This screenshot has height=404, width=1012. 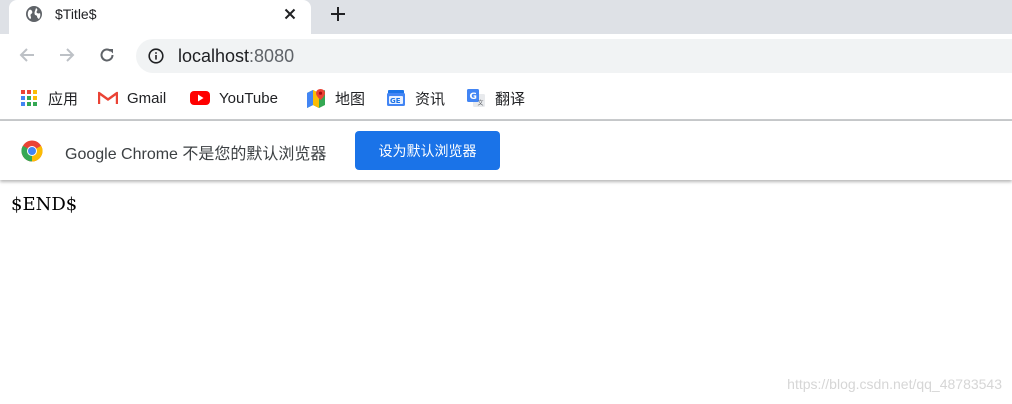 I want to click on bookmark-apps: 应用, so click(x=48, y=98).